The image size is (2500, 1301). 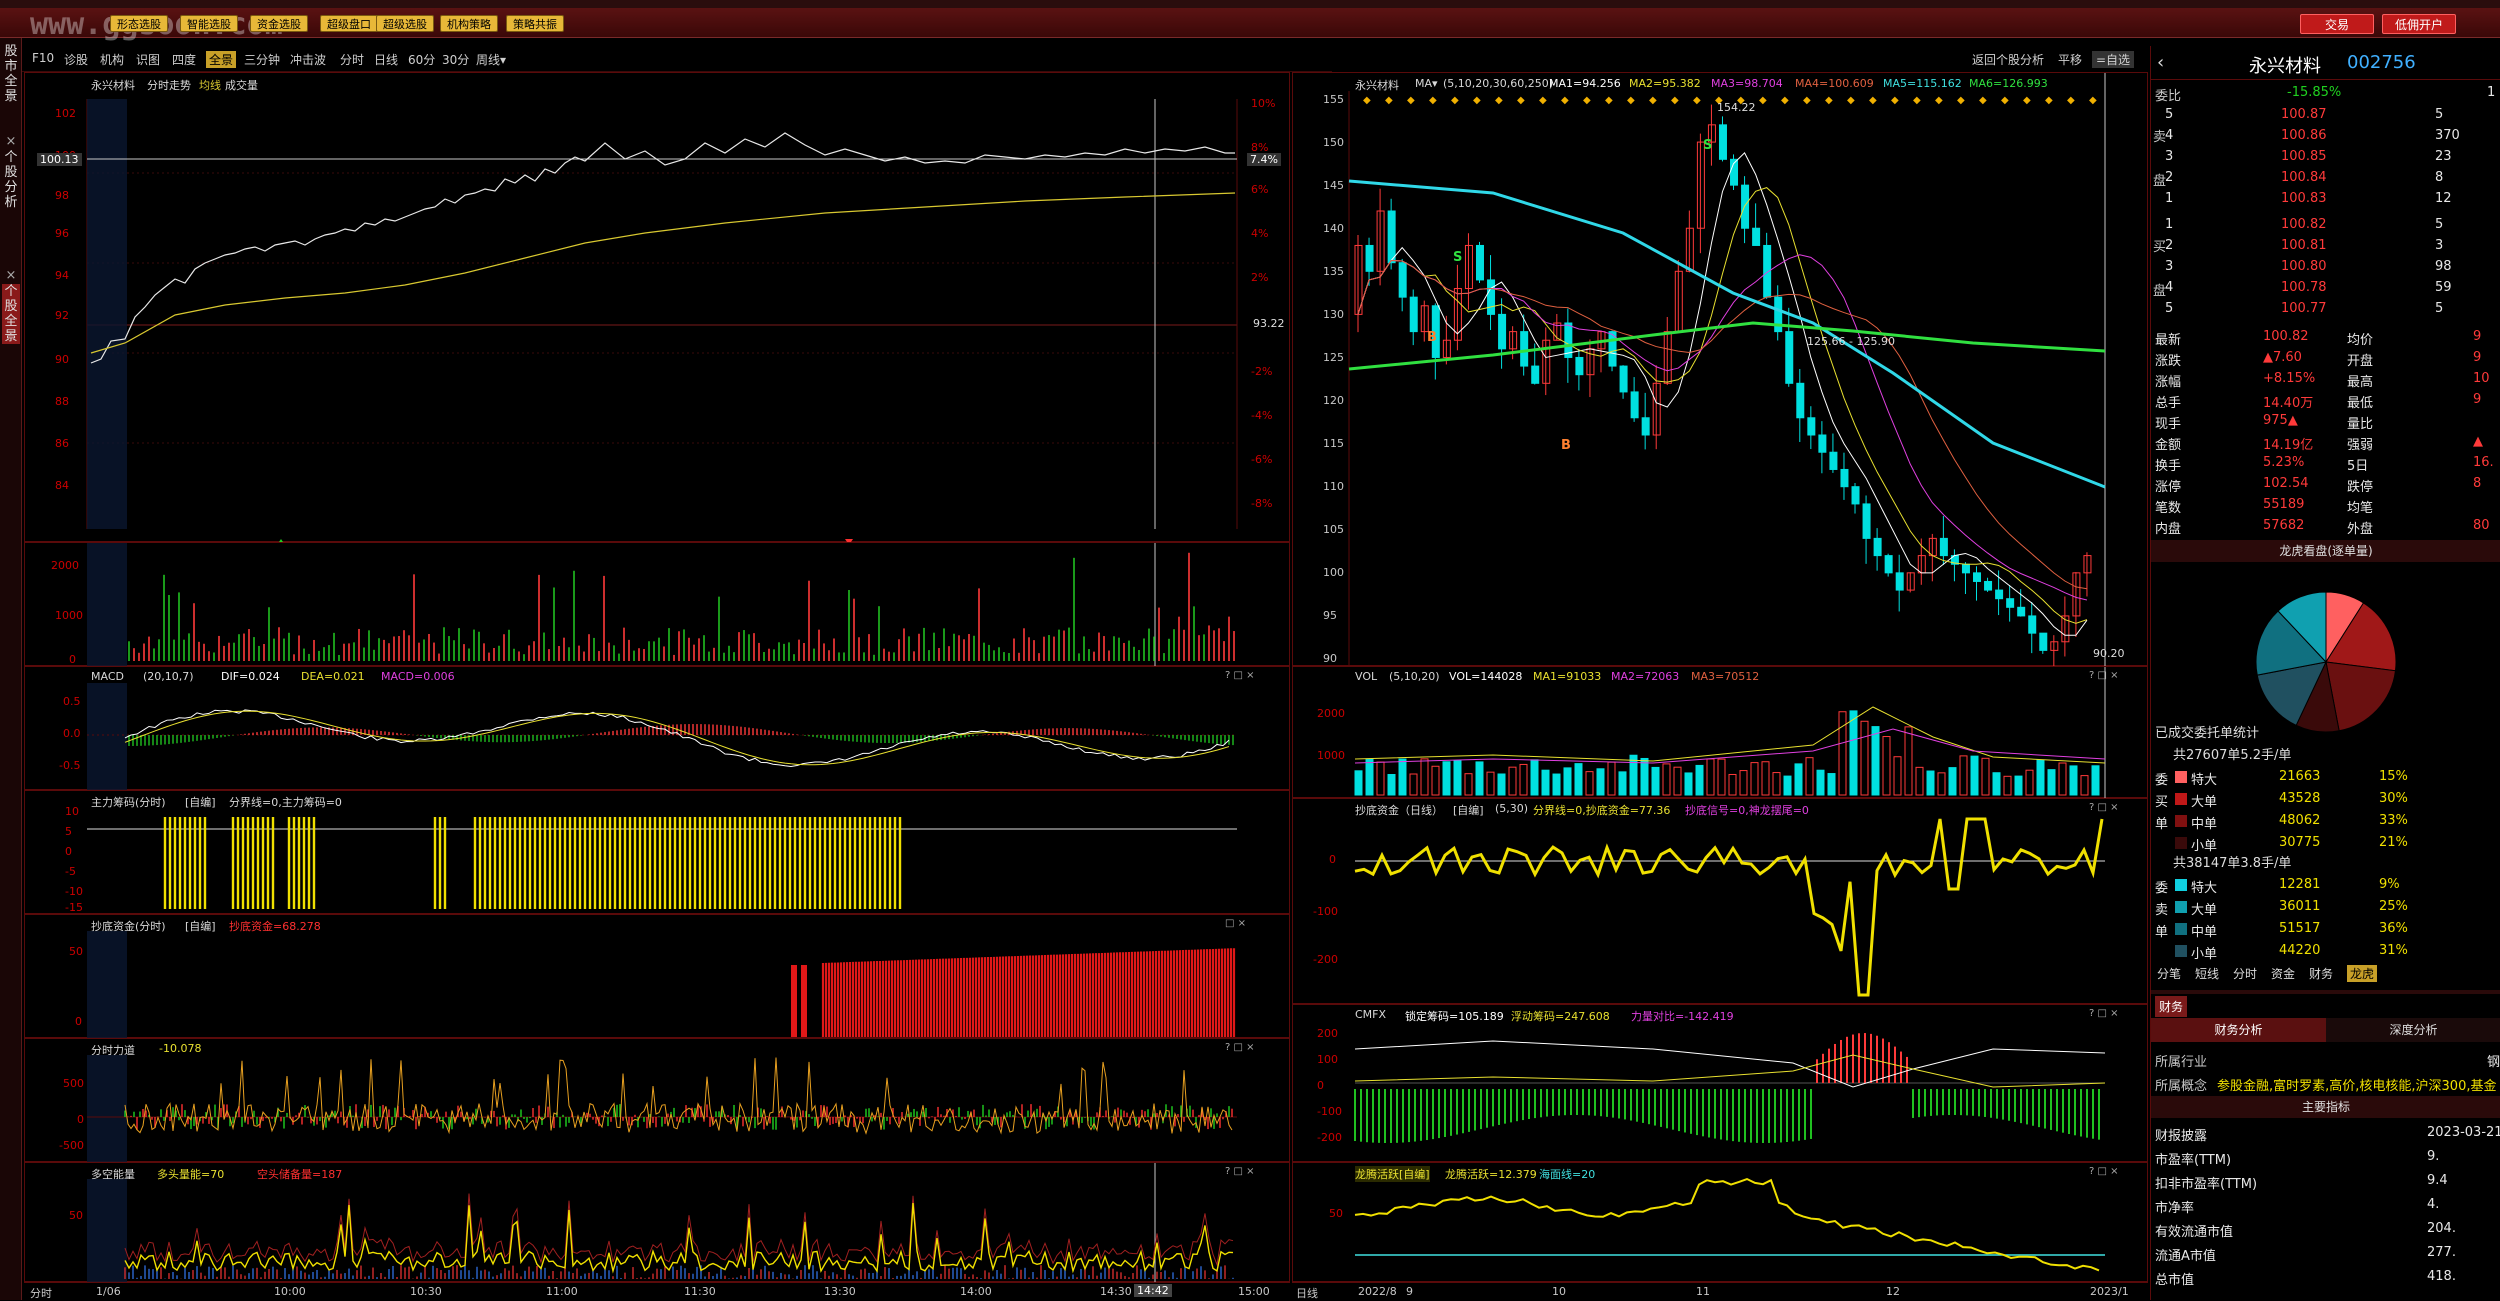 I want to click on quote-tab-3: 资金, so click(x=2283, y=973).